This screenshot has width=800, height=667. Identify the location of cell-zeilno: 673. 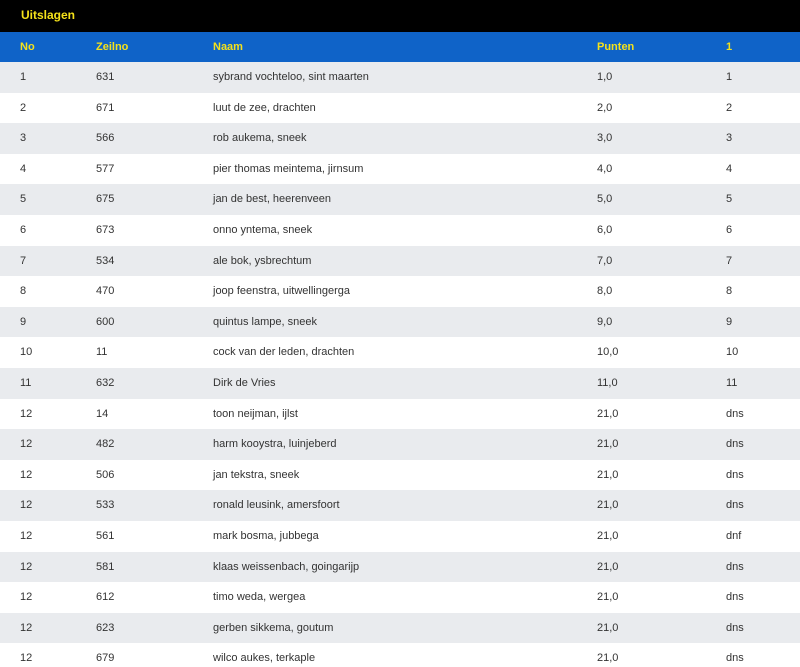
(105, 229).